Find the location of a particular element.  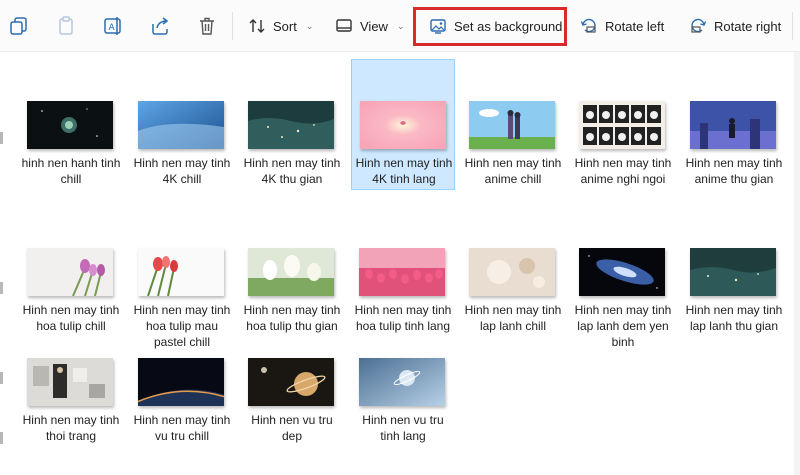

file-item: Hinh nen may tinh lap lanh chill is located at coordinates (513, 281).